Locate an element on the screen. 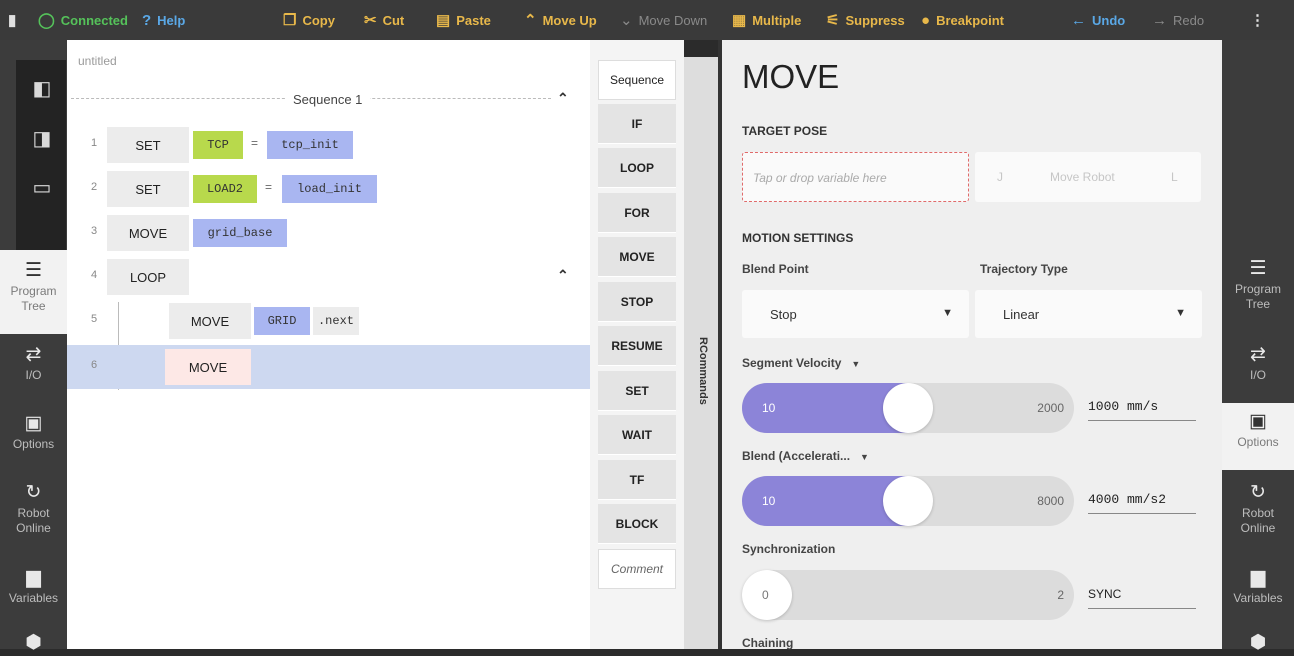 This screenshot has width=1294, height=656. blend-acceleration-label: Blend (Accelerati... ▼ is located at coordinates (805, 456).